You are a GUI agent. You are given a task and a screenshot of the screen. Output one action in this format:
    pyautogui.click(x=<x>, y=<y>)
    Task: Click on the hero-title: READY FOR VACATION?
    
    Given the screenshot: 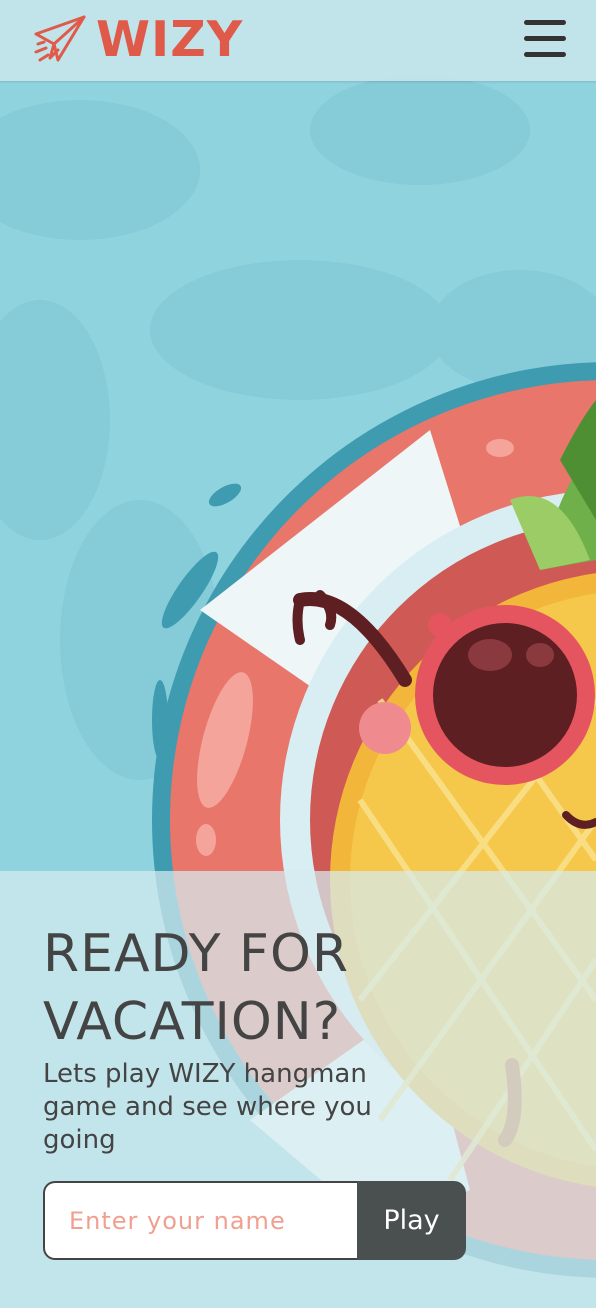 What is the action you would take?
    pyautogui.click(x=196, y=988)
    